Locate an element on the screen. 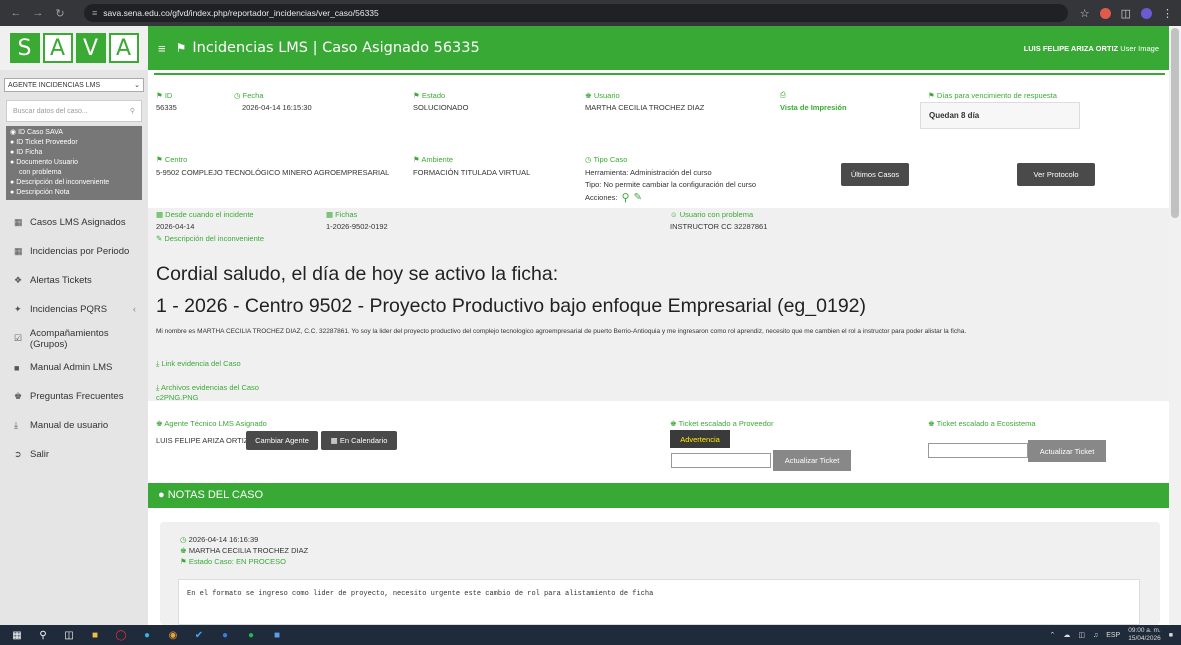  case-fichas: 1-2026-9502-0192 is located at coordinates (357, 226).